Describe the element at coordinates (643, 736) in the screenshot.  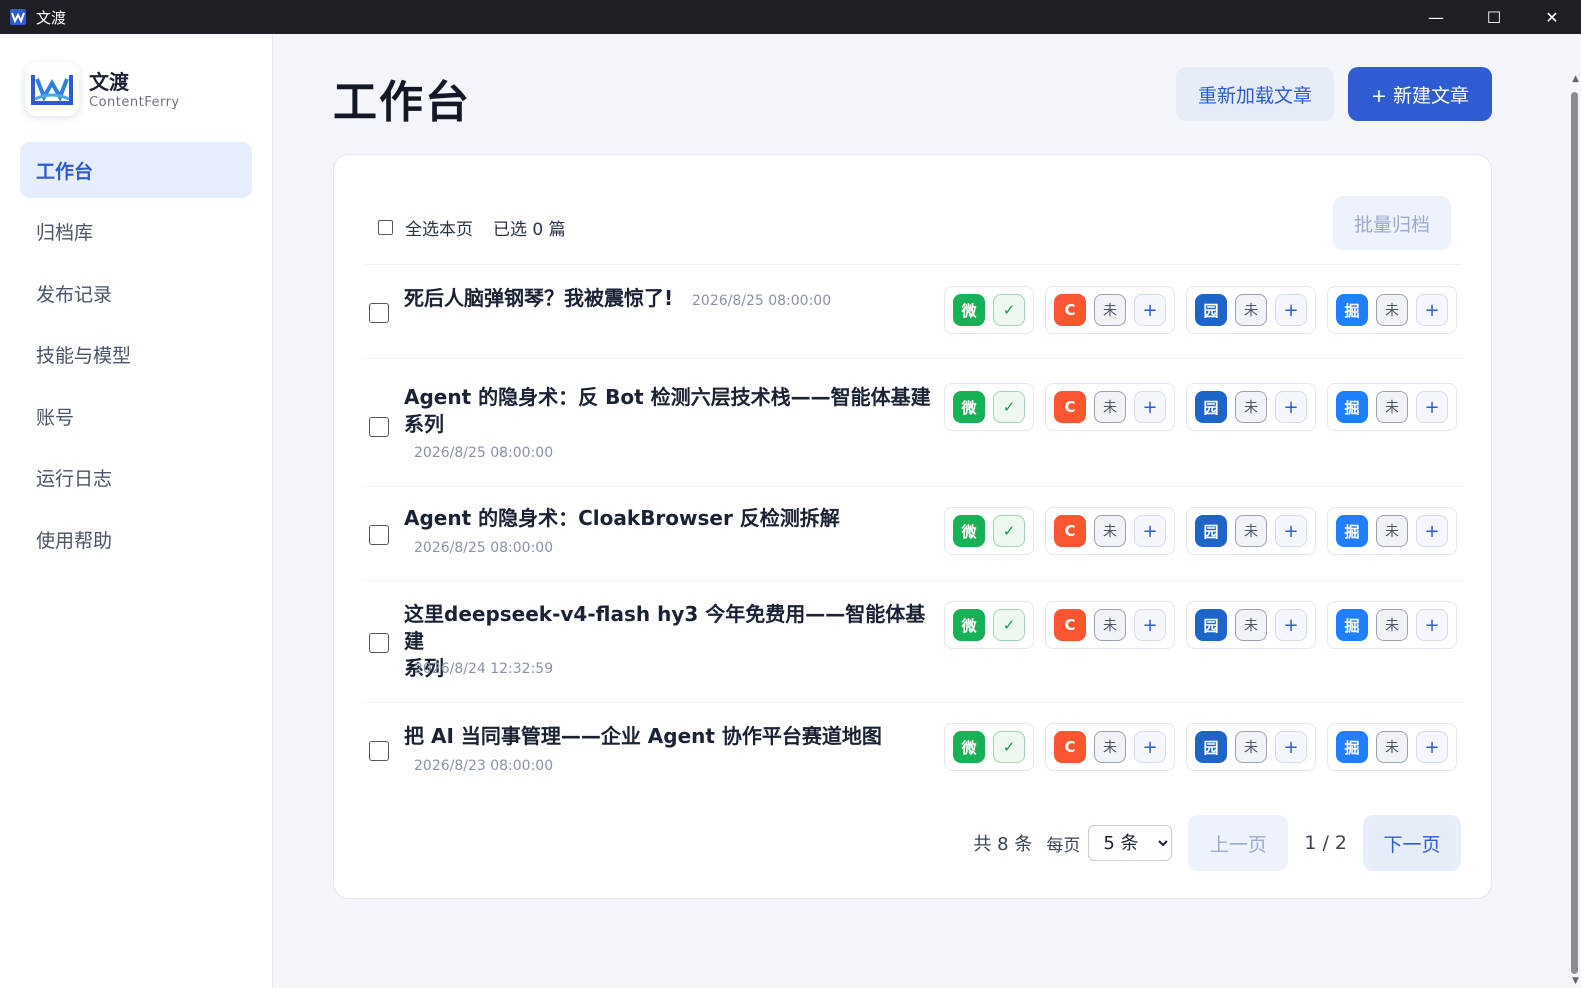
I see `article-title: 把 AI 当同事管理——企业 Agent 协作平台赛道地图` at that location.